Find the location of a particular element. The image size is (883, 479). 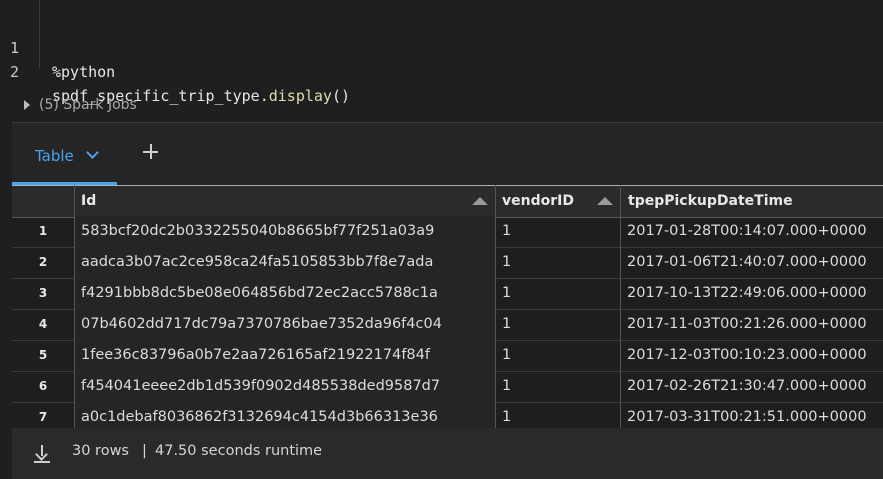

caret-right-icon is located at coordinates (27, 105).